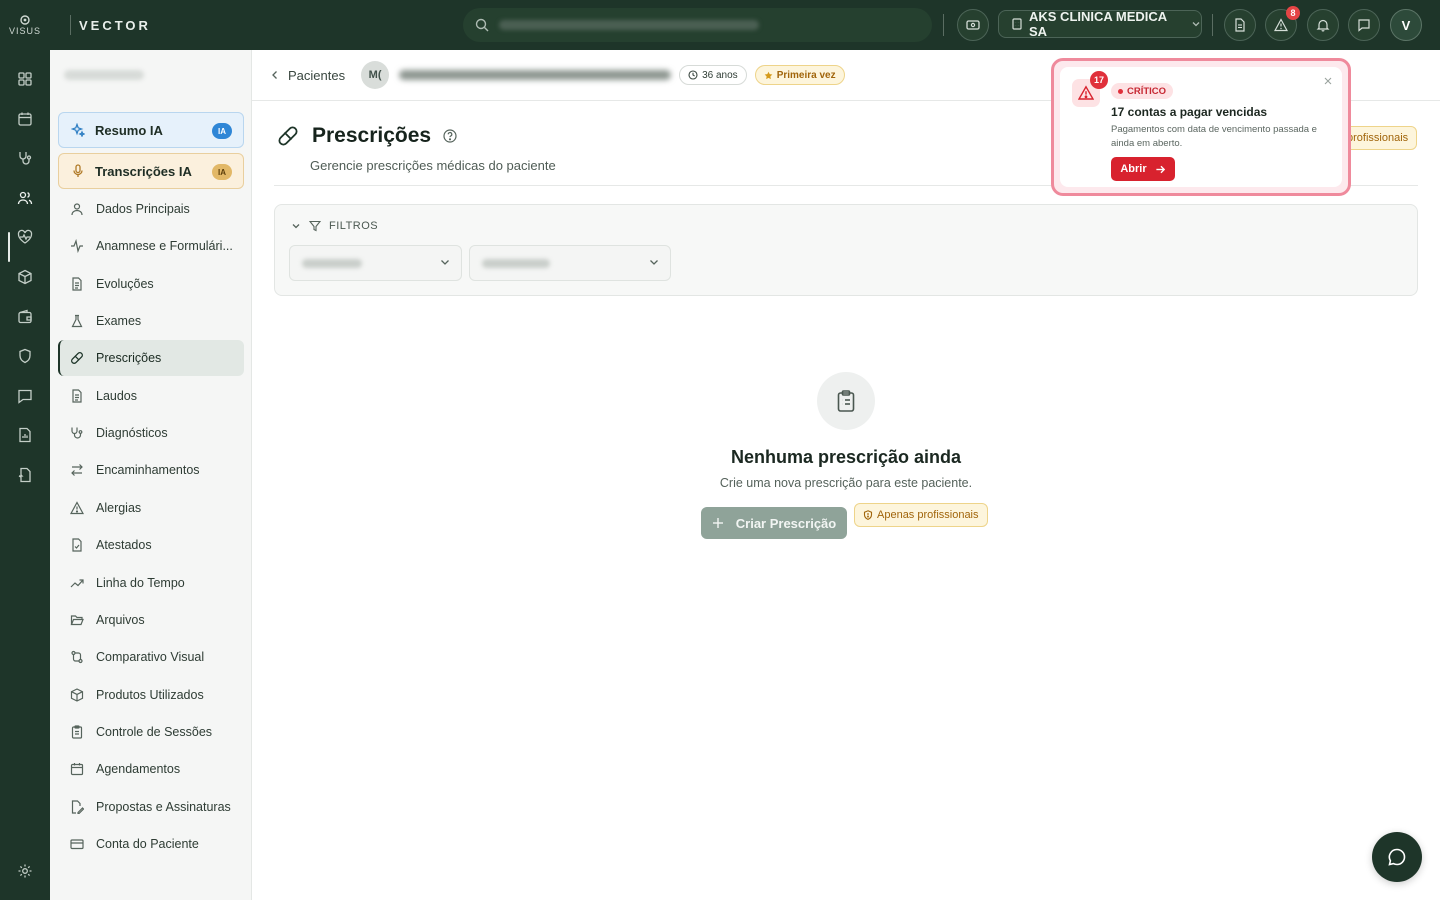  I want to click on sidebar-item-resumo-ia: Resumo IA IA, so click(151, 130).